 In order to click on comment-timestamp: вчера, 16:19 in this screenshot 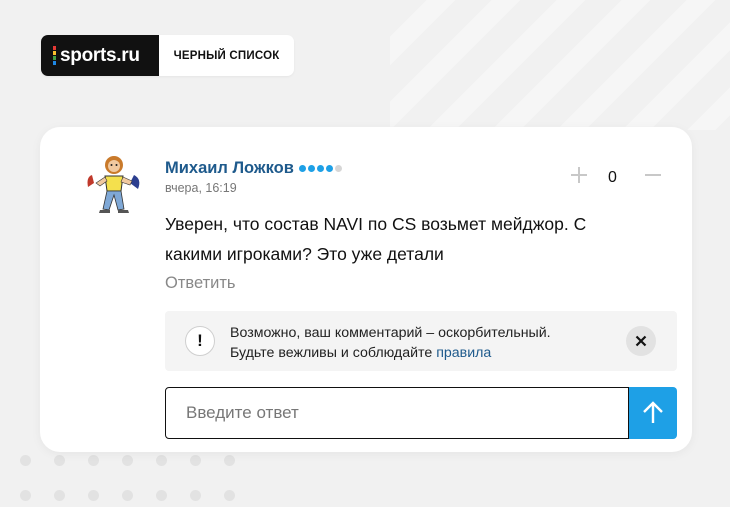, I will do `click(201, 188)`.